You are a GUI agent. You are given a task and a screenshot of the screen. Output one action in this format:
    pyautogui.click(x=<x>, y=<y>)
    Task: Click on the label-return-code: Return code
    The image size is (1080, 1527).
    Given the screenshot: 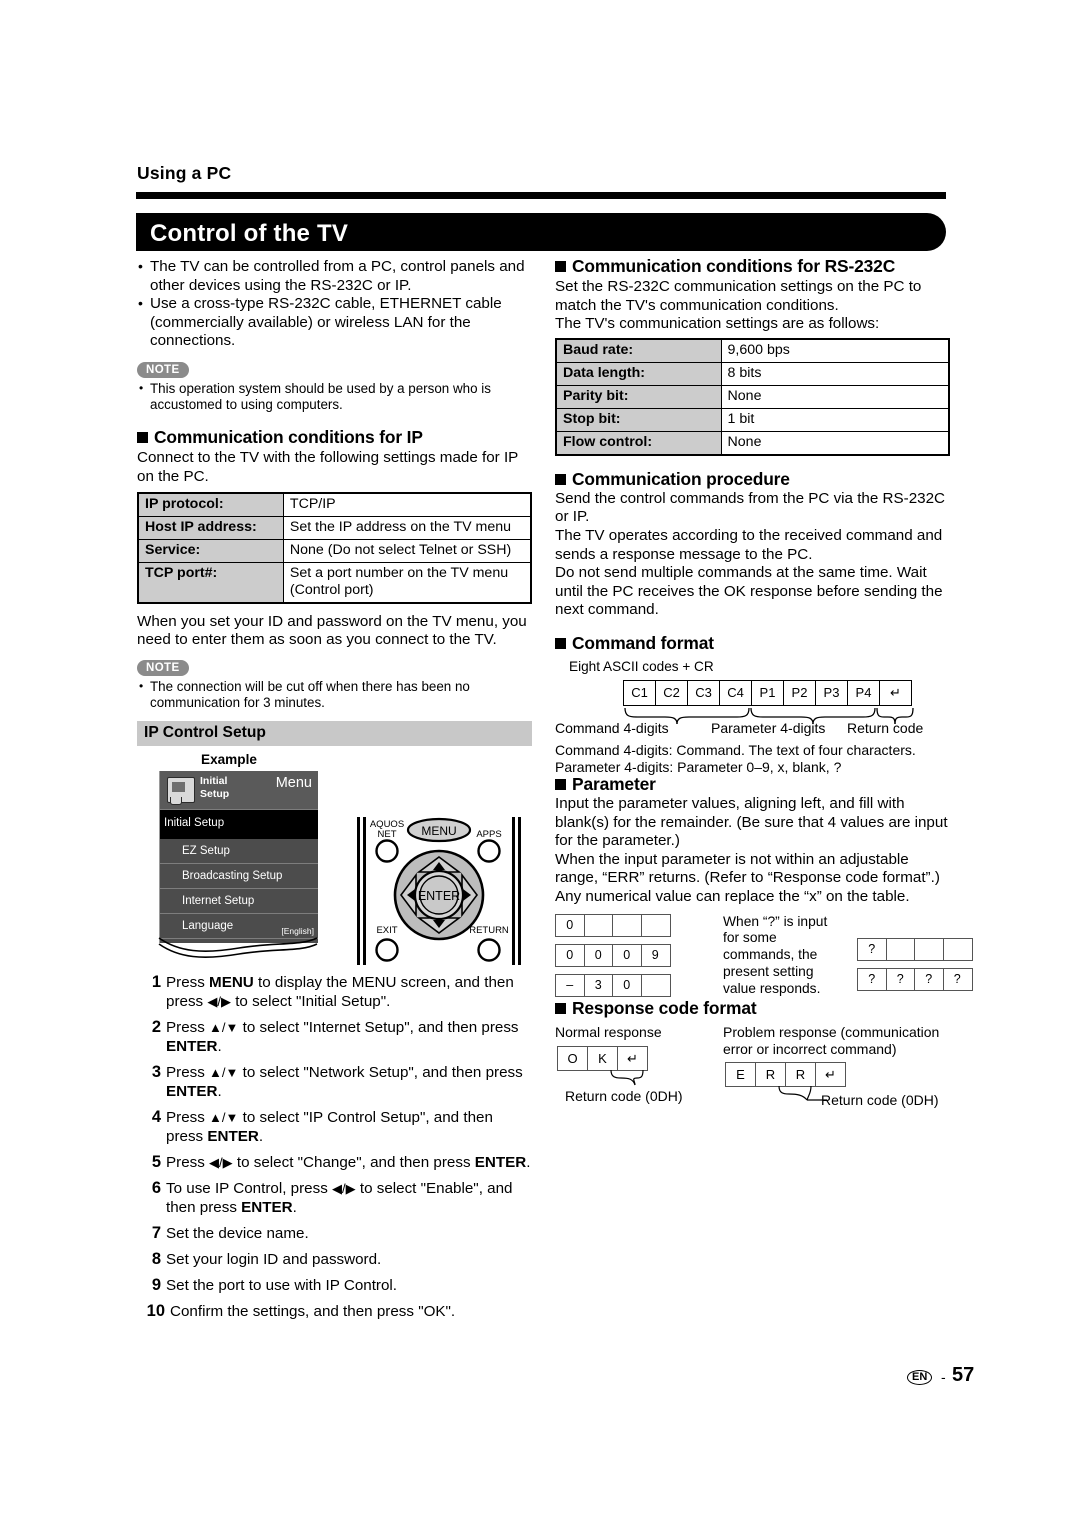 What is the action you would take?
    pyautogui.click(x=885, y=727)
    